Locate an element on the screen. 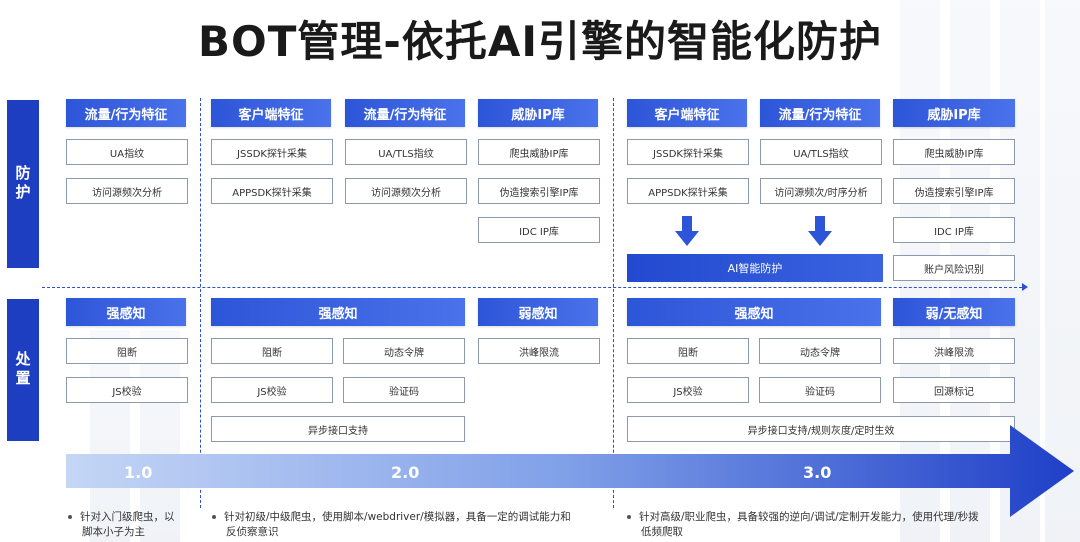 This screenshot has height=542, width=1080. note-line: 针对初级/中级爬虫，使用脚本/webdriver/模拟器，具备一定的调试能力和 is located at coordinates (397, 517).